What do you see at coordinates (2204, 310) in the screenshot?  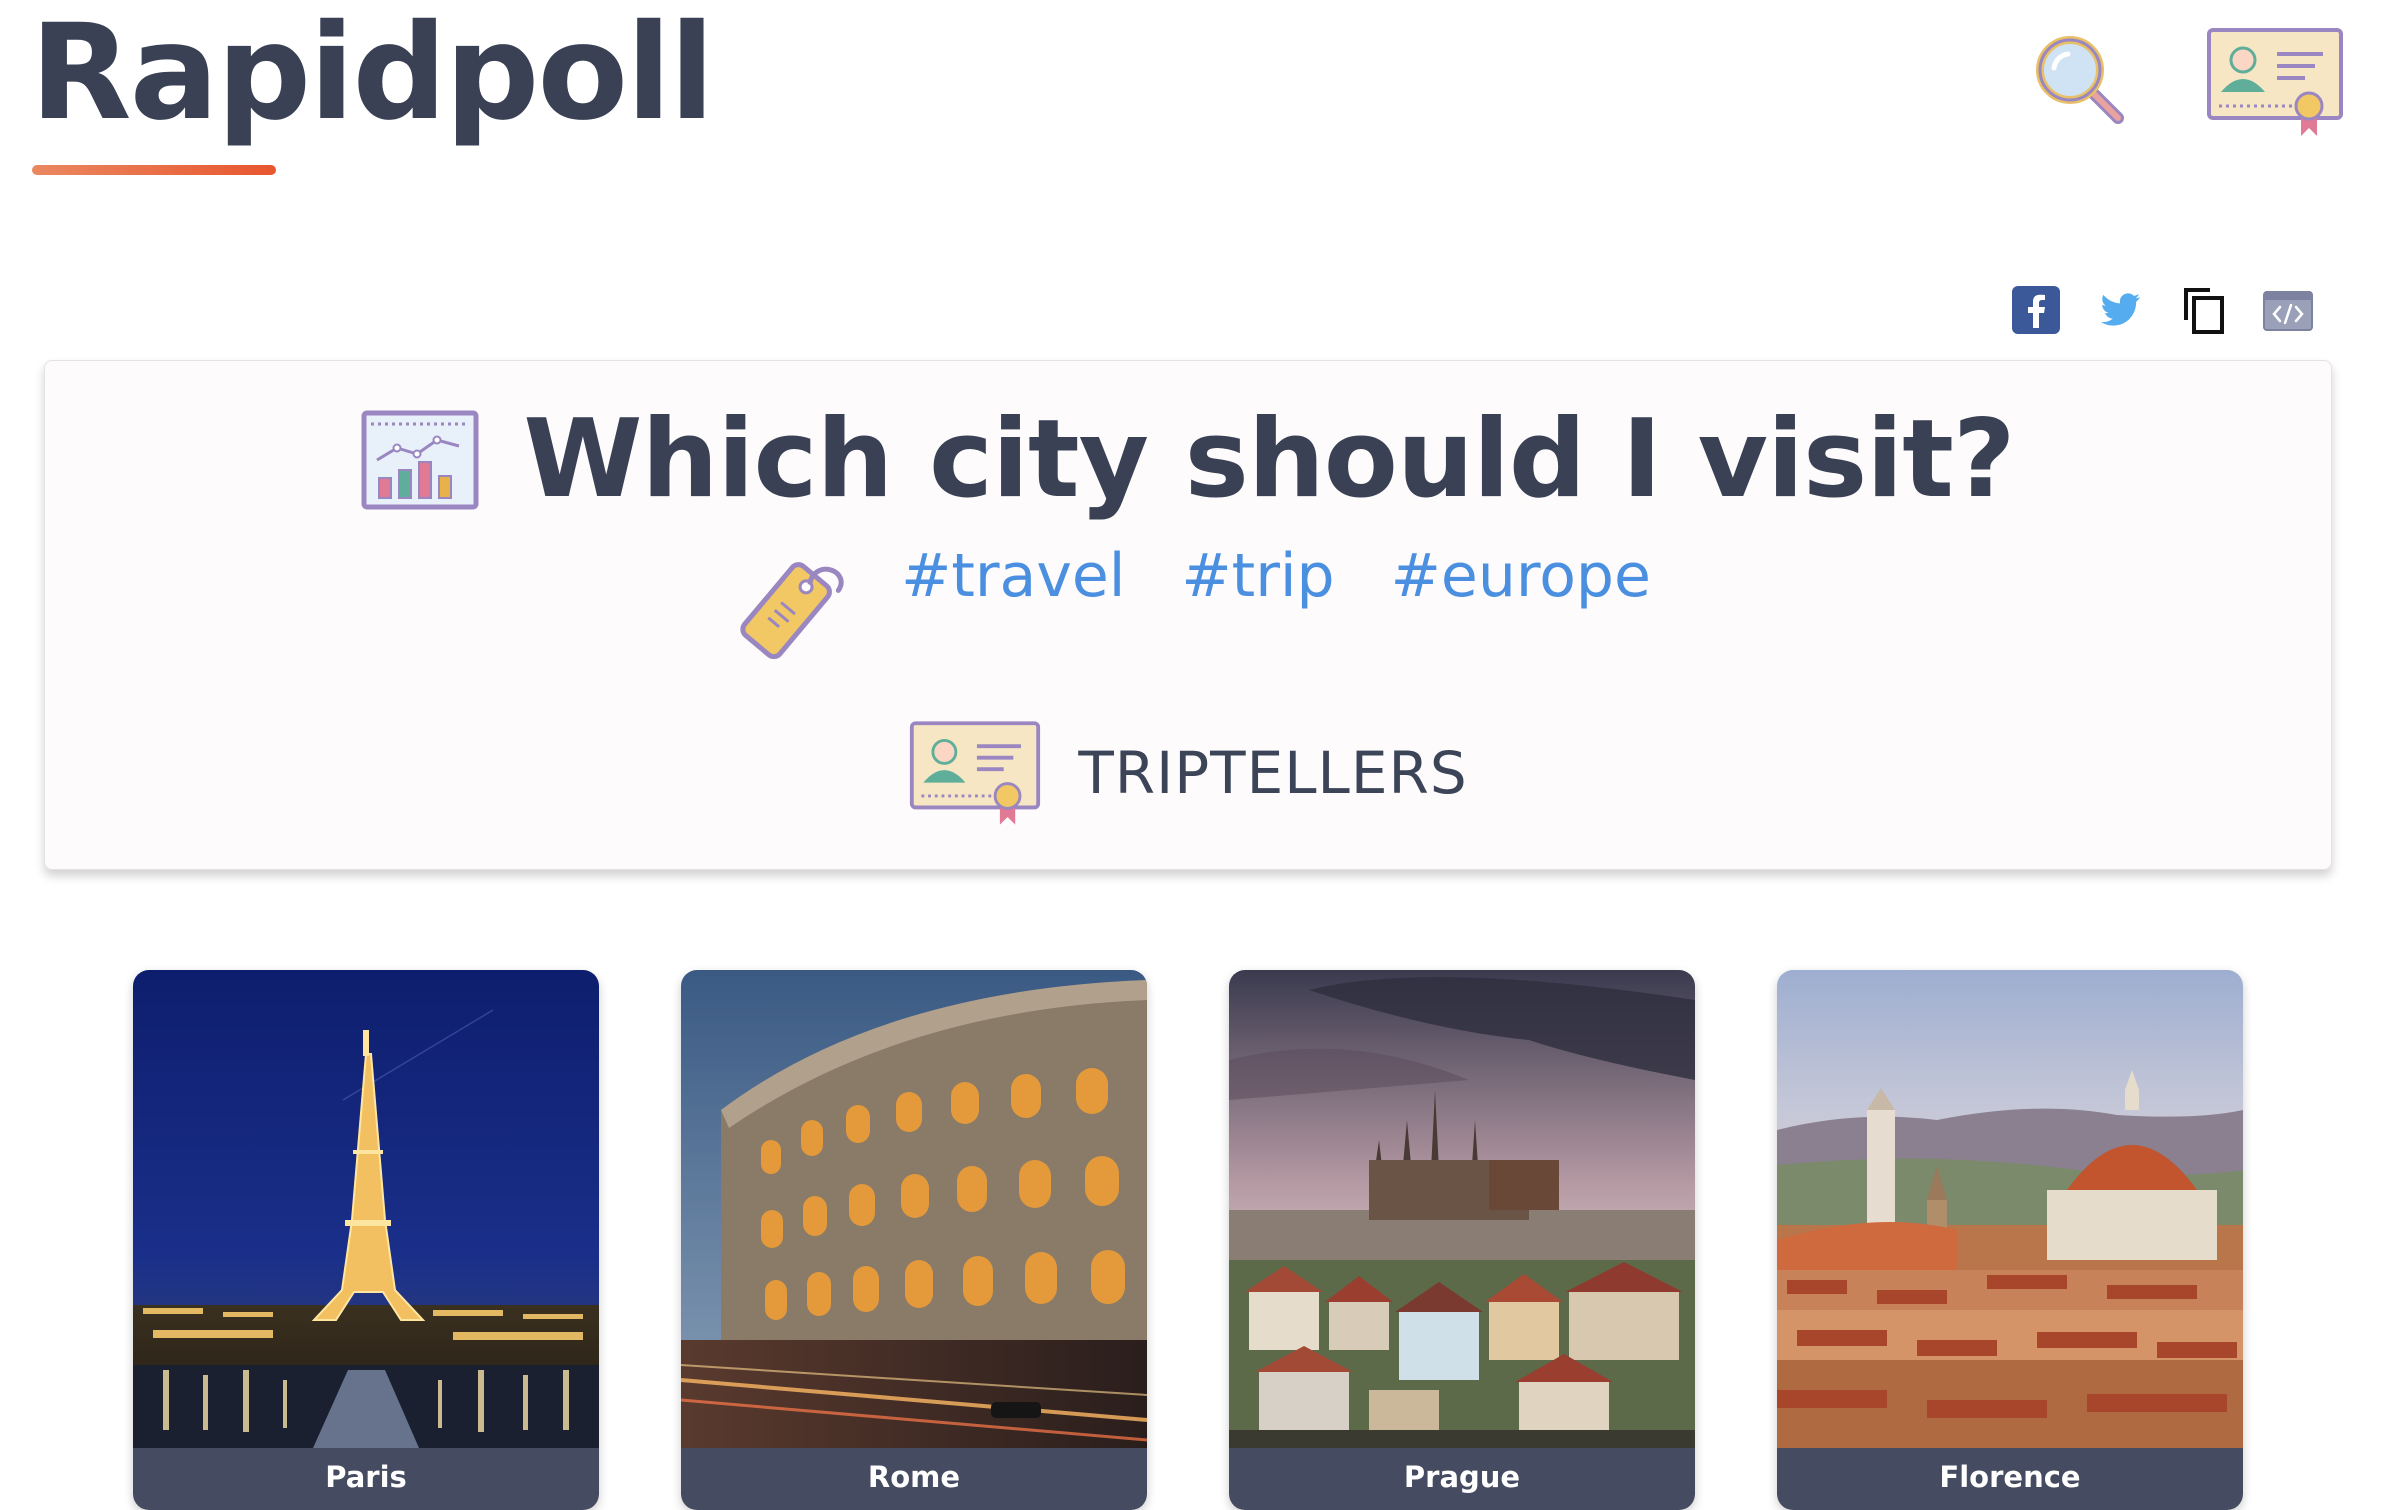 I see `copy-icon` at bounding box center [2204, 310].